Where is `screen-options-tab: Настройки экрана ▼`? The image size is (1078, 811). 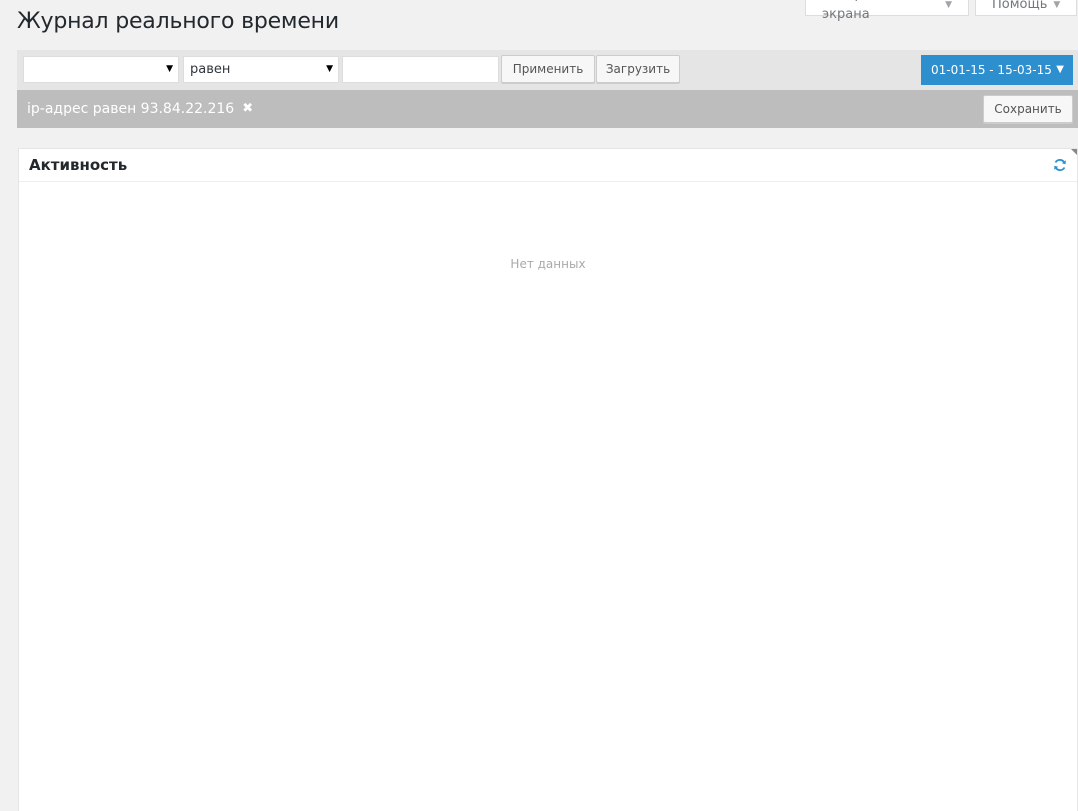 screen-options-tab: Настройки экрана ▼ is located at coordinates (887, 11).